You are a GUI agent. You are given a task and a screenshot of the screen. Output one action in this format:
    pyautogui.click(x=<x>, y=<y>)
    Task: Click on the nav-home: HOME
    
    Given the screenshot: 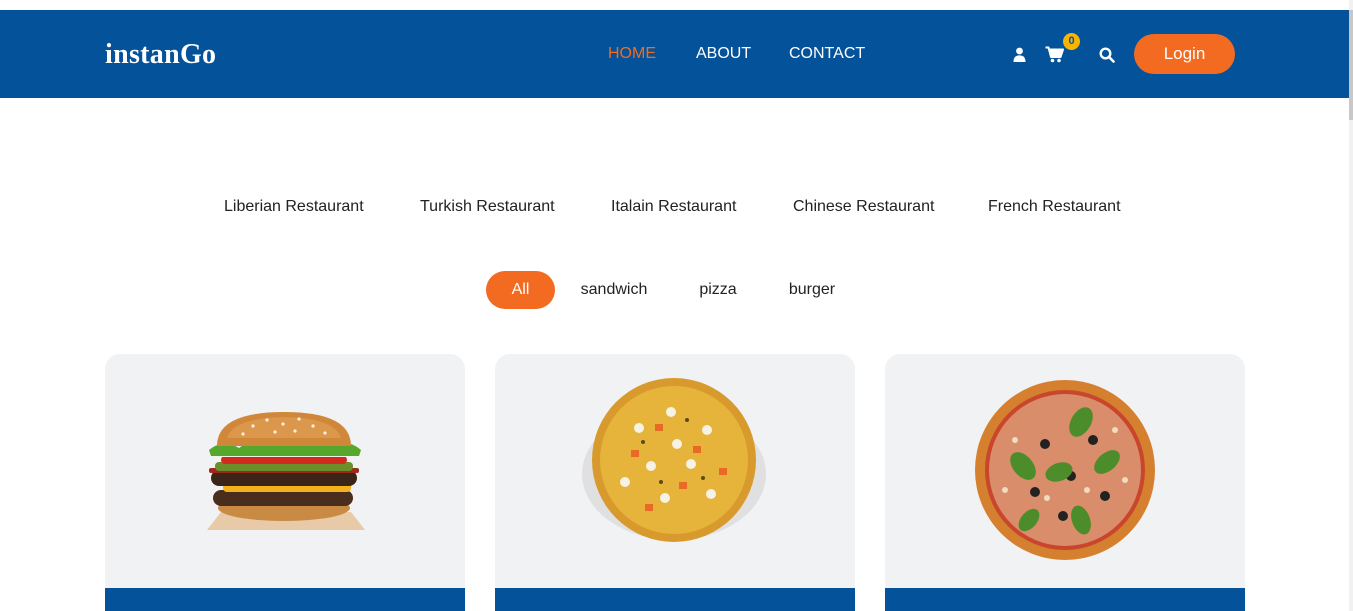 What is the action you would take?
    pyautogui.click(x=632, y=54)
    